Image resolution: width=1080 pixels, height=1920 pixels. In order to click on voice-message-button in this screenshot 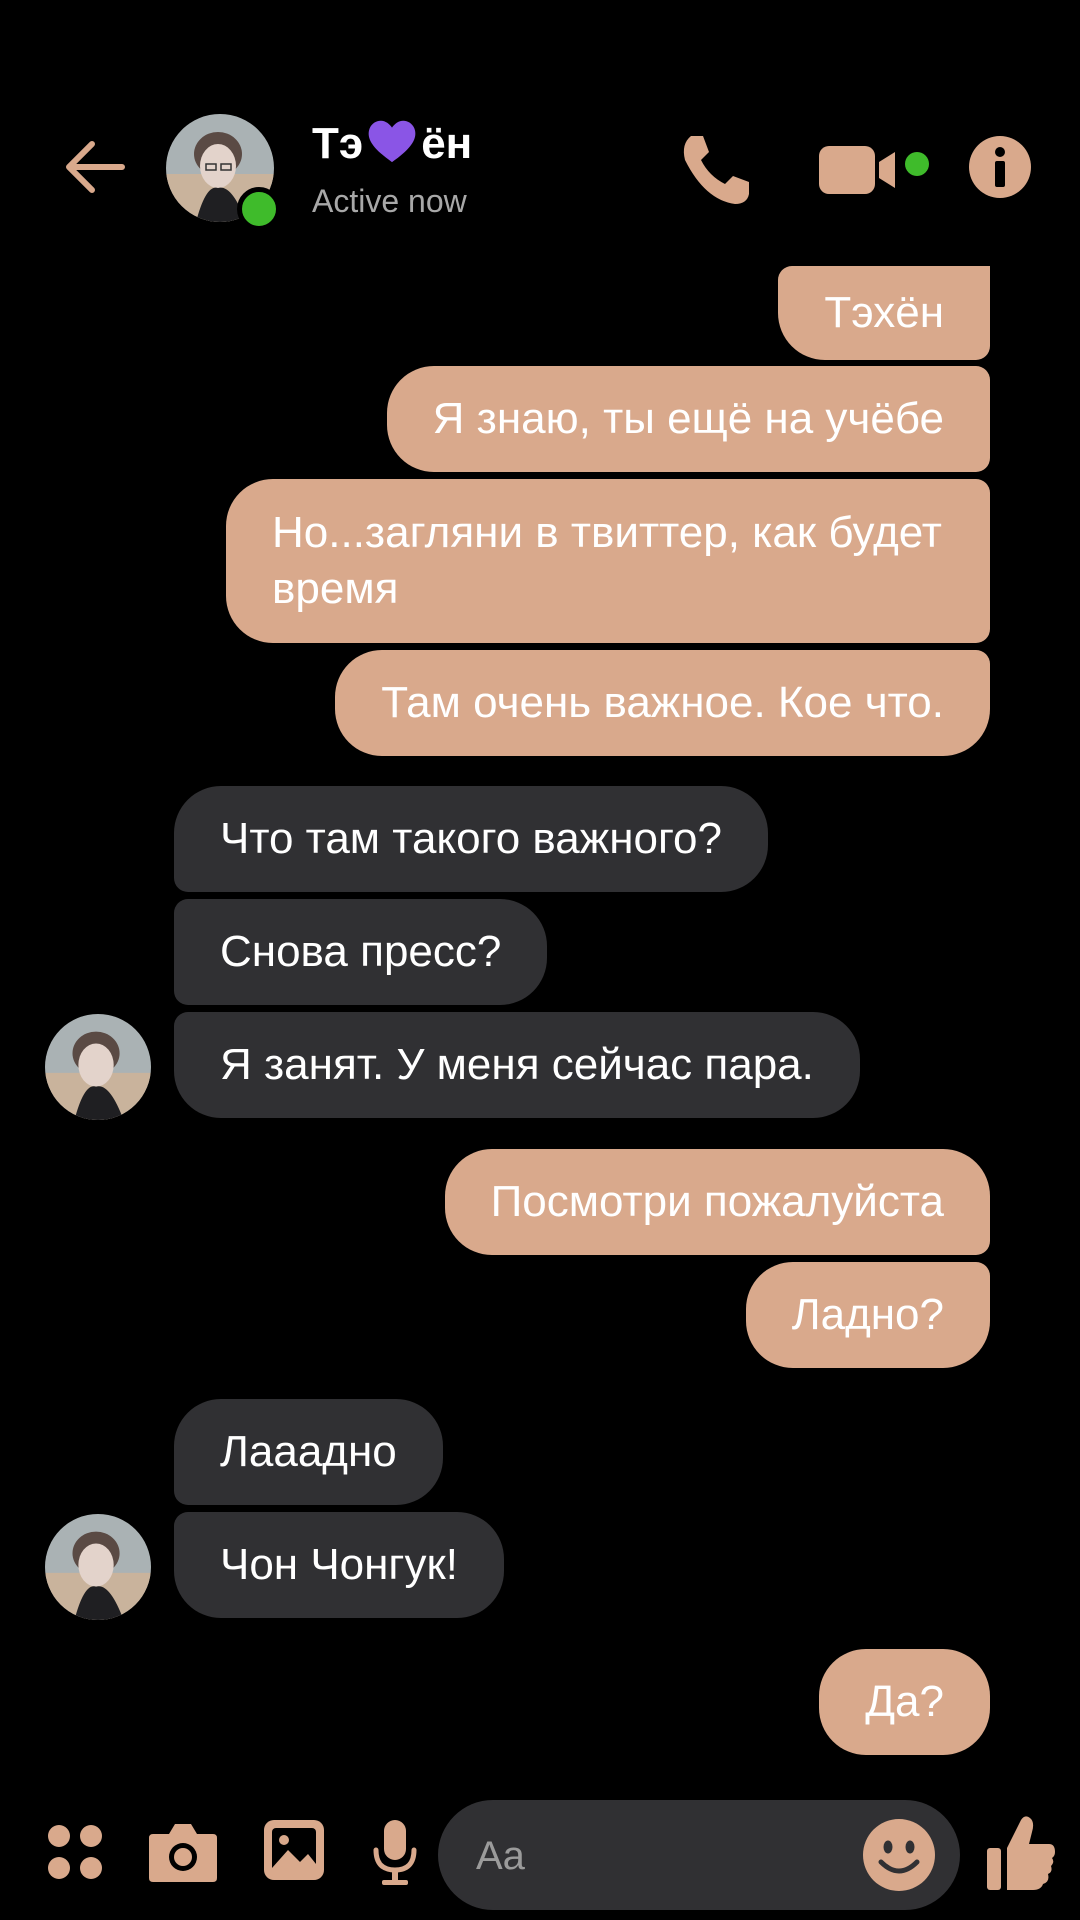, I will do `click(395, 1853)`.